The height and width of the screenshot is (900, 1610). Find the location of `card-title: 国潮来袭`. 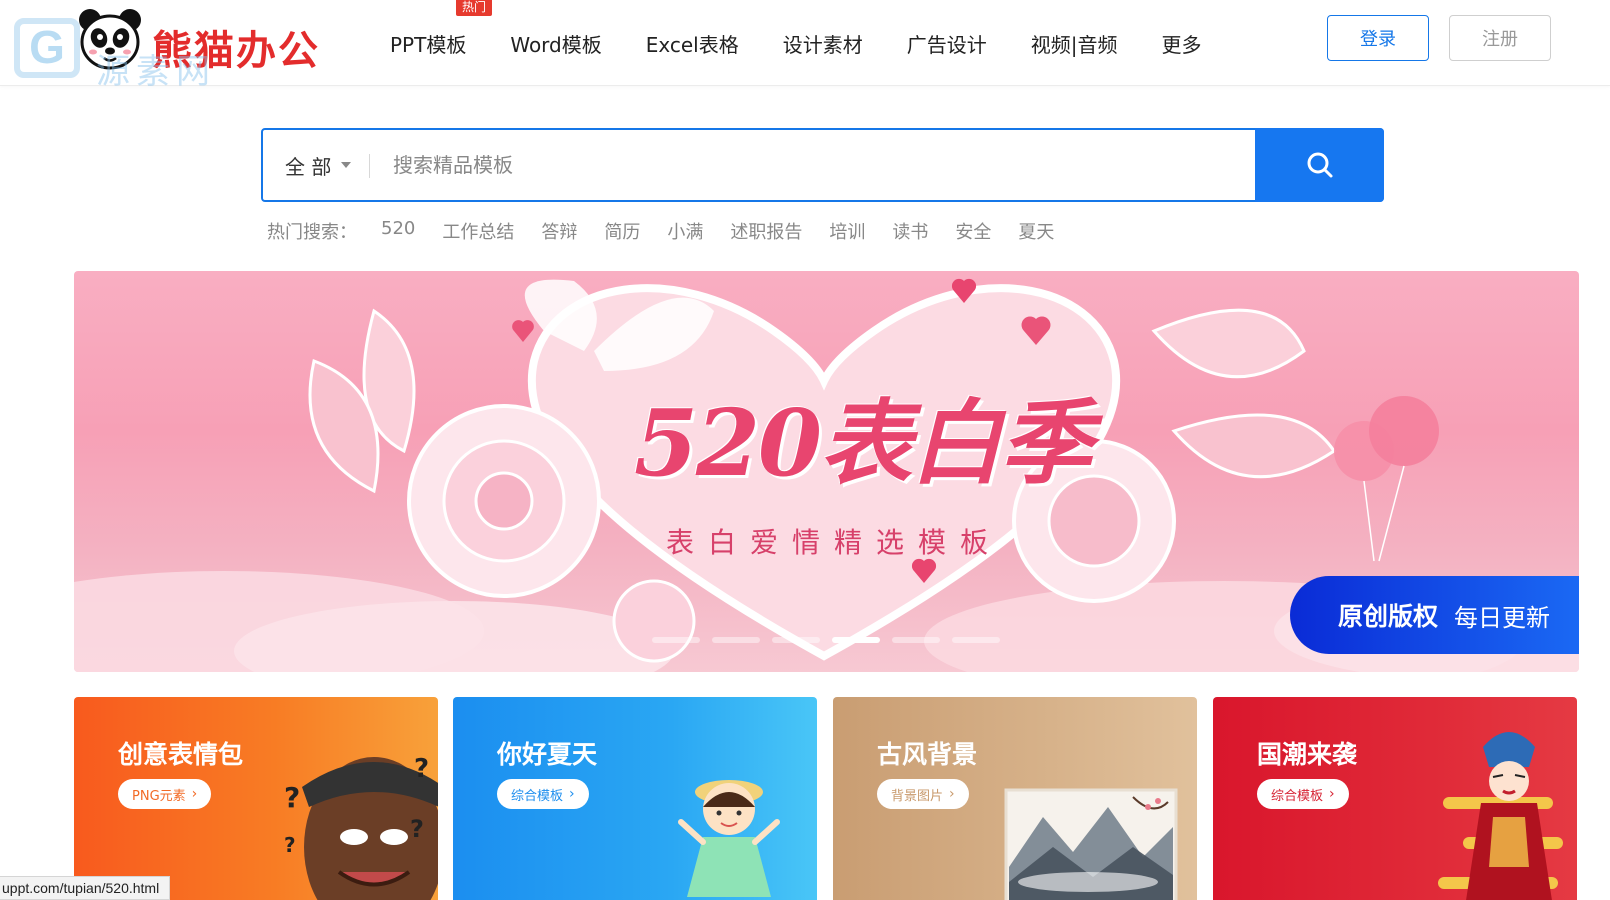

card-title: 国潮来袭 is located at coordinates (1307, 754).